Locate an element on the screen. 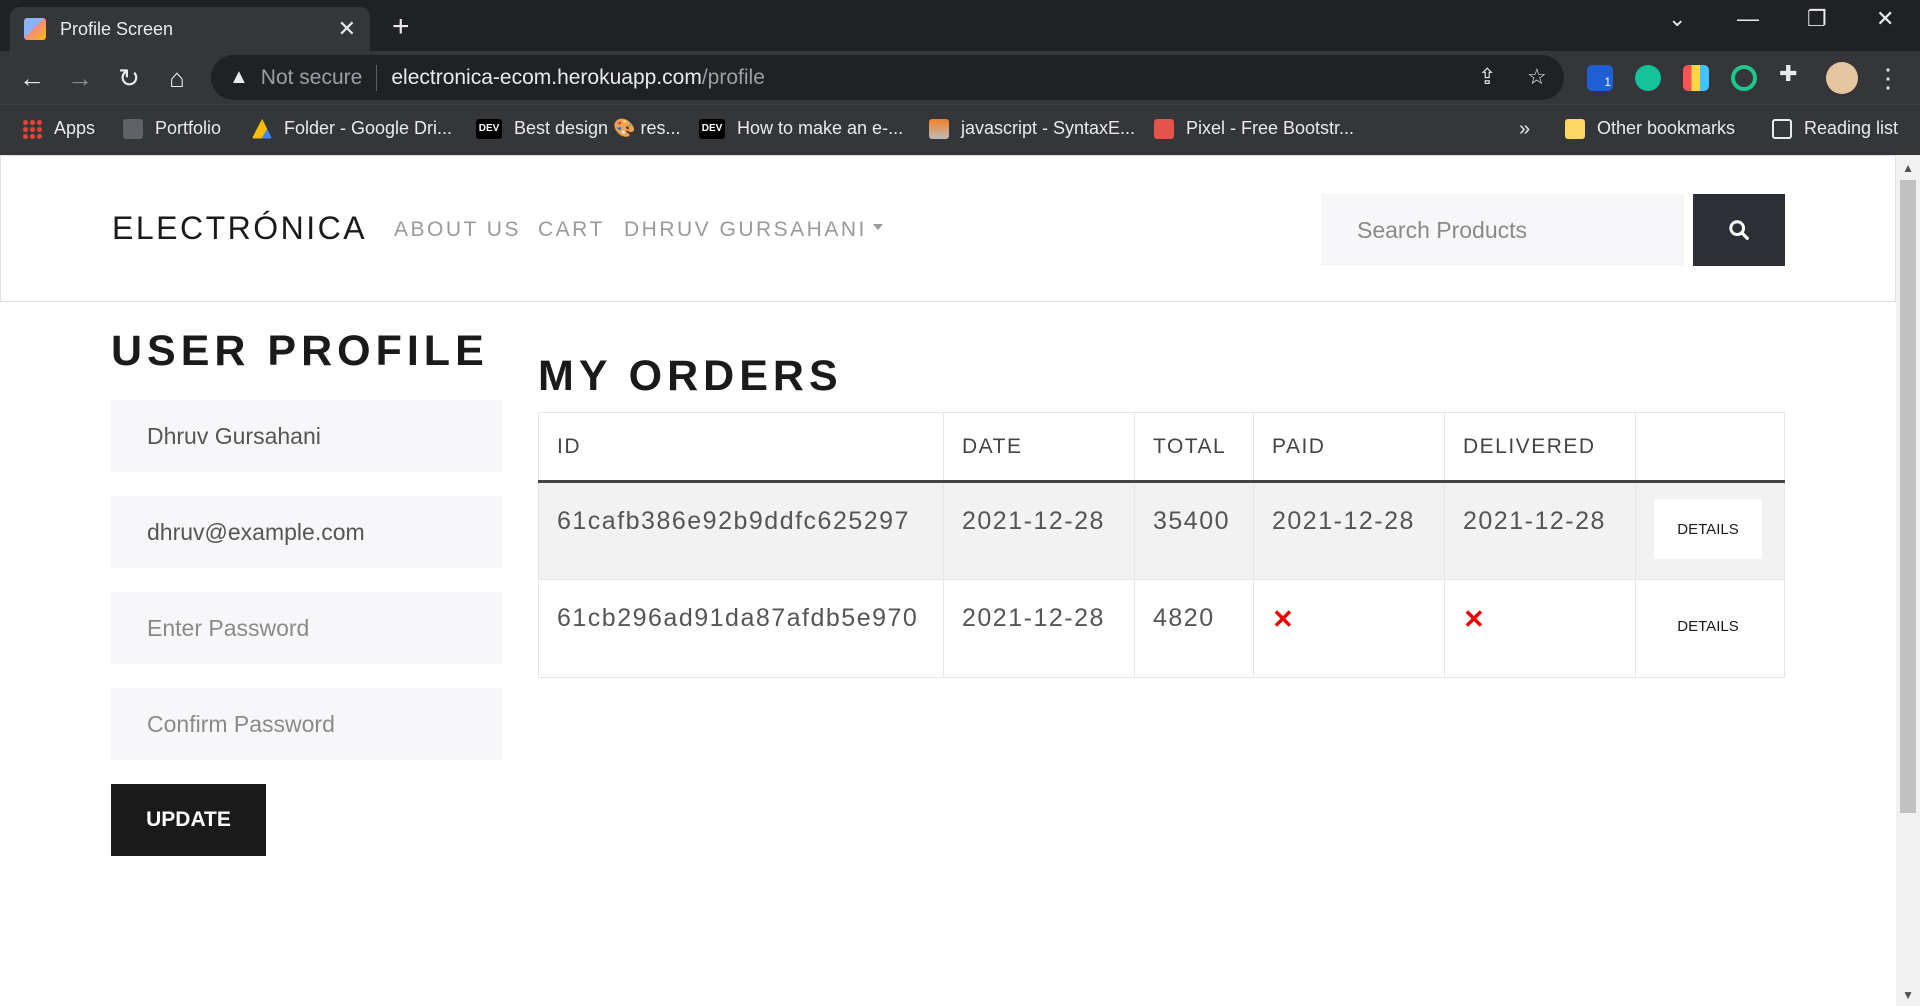 The width and height of the screenshot is (1920, 1006). window-close-icon: ✕ is located at coordinates (1885, 19).